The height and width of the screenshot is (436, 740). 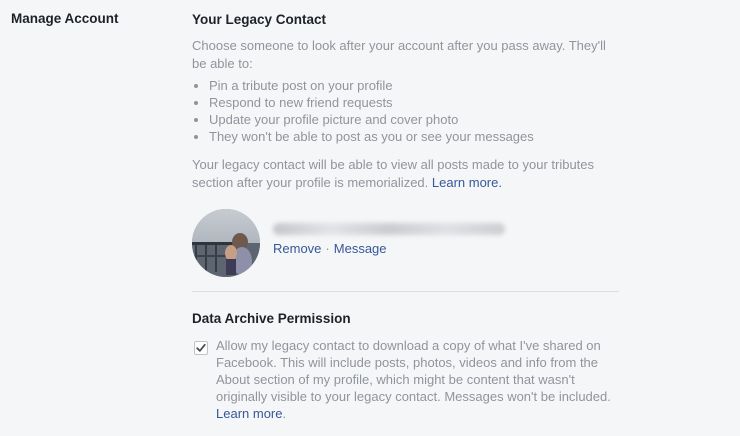 I want to click on message-button: Message, so click(x=360, y=248).